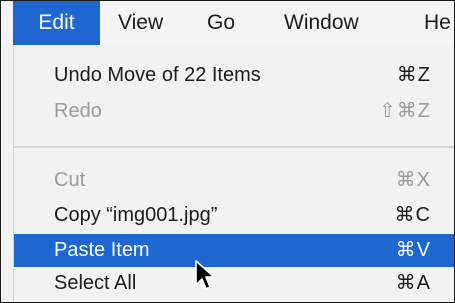 Image resolution: width=455 pixels, height=303 pixels. Describe the element at coordinates (321, 23) in the screenshot. I see `menubar-window: Window` at that location.